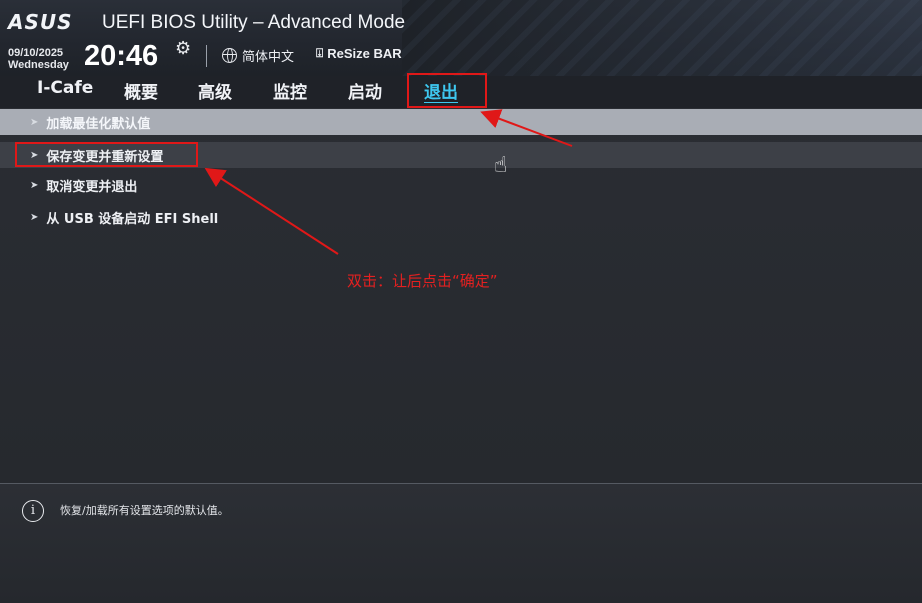 Image resolution: width=922 pixels, height=603 pixels. I want to click on annotation-text: 双击：让后点击“确定”, so click(422, 281).